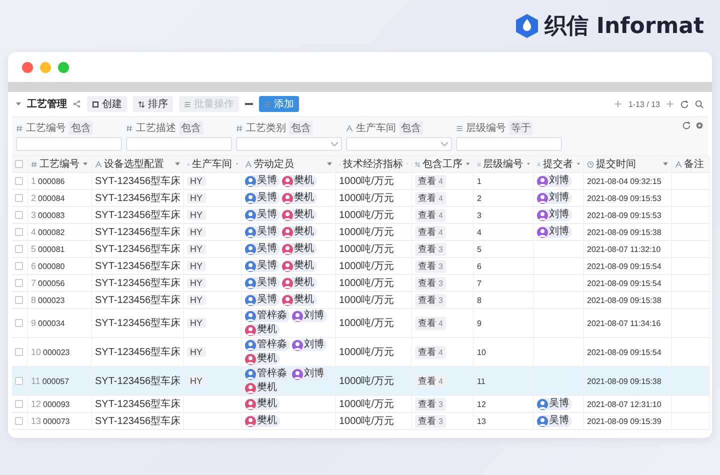 The width and height of the screenshot is (720, 475). What do you see at coordinates (77, 104) in the screenshot?
I see `share-icon` at bounding box center [77, 104].